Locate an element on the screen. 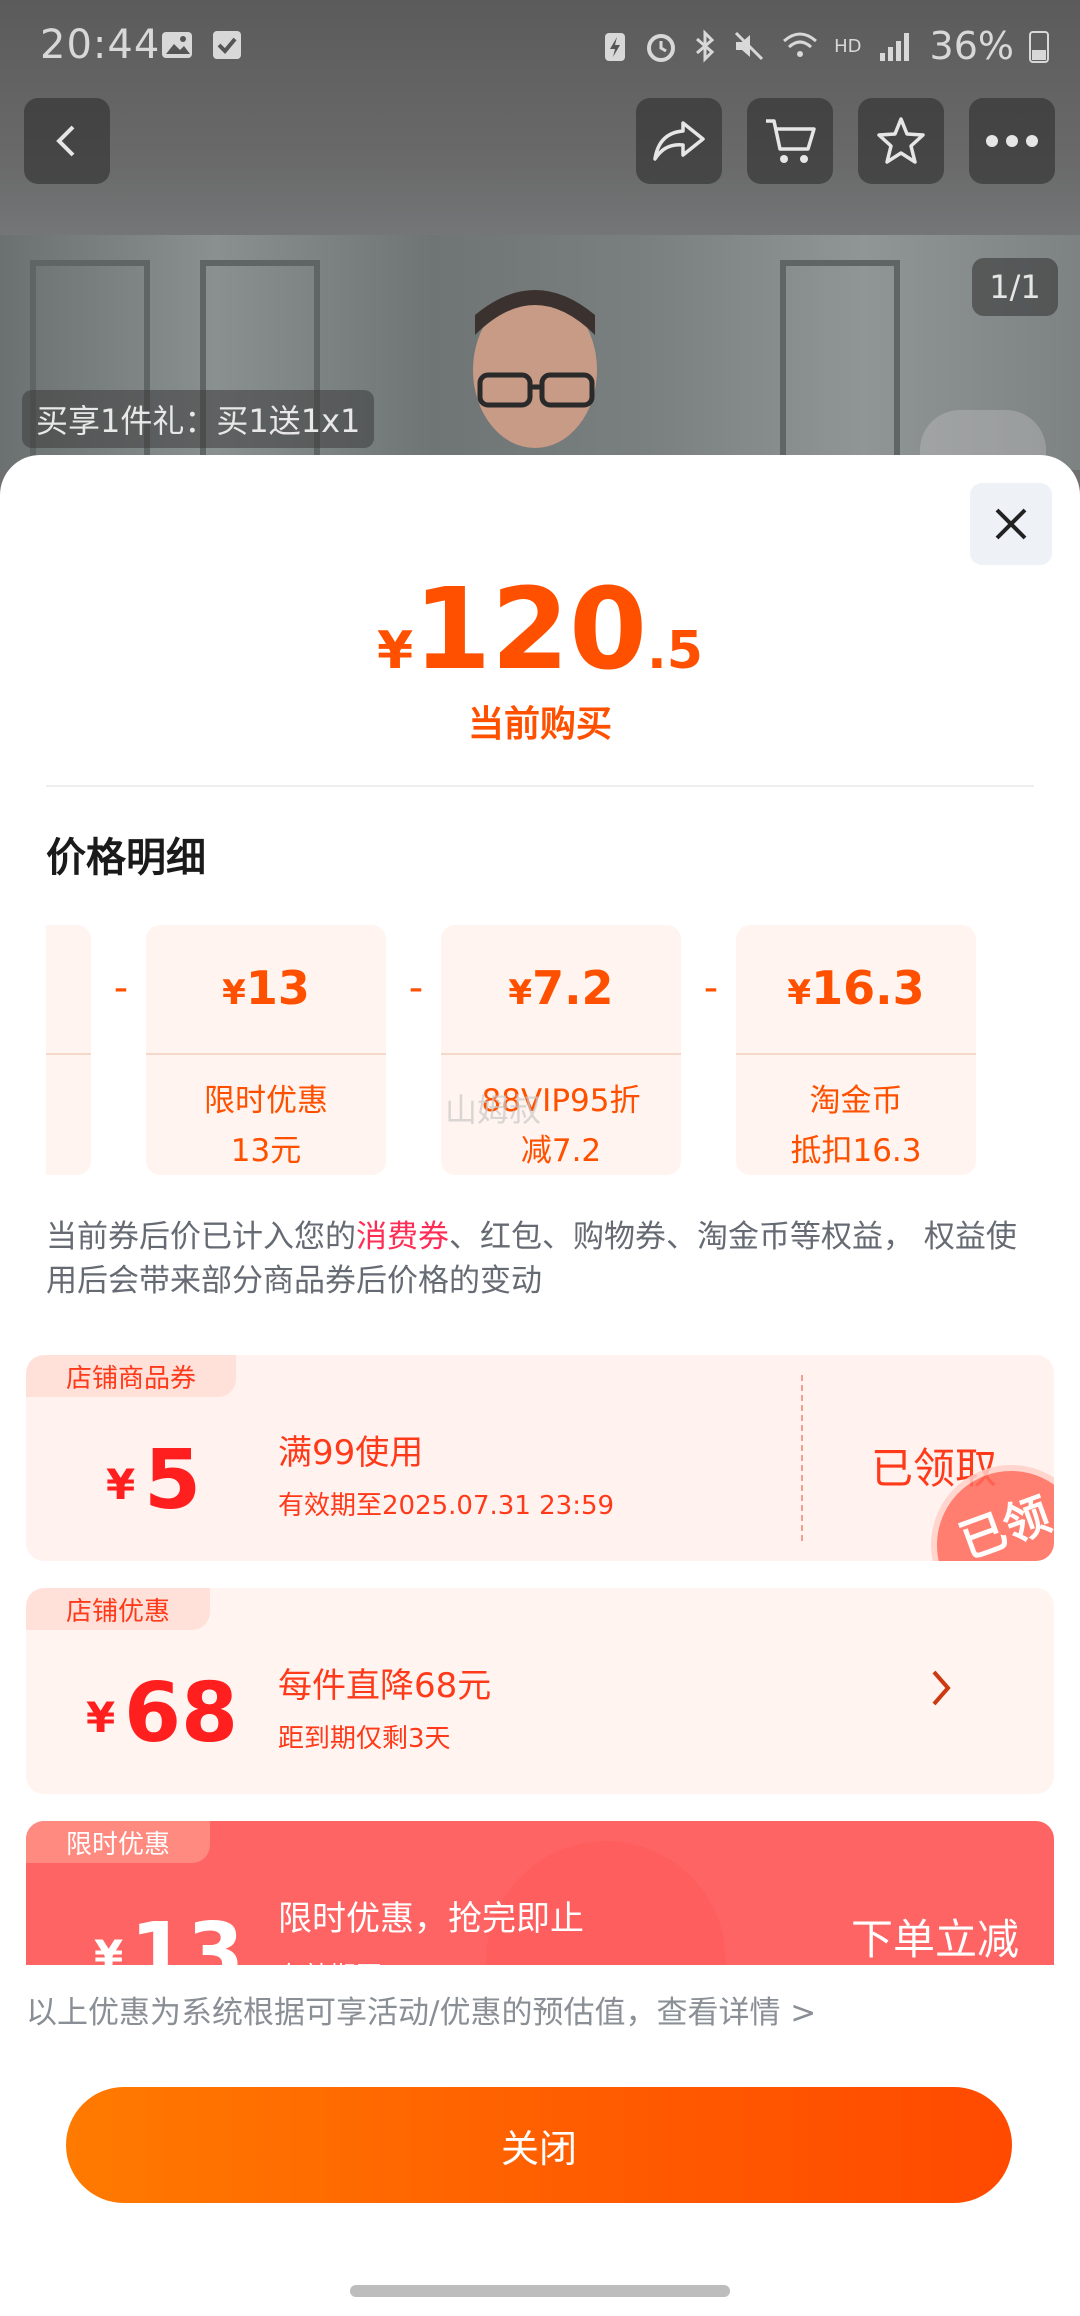  breakdown-name: 限时优惠 is located at coordinates (266, 1101).